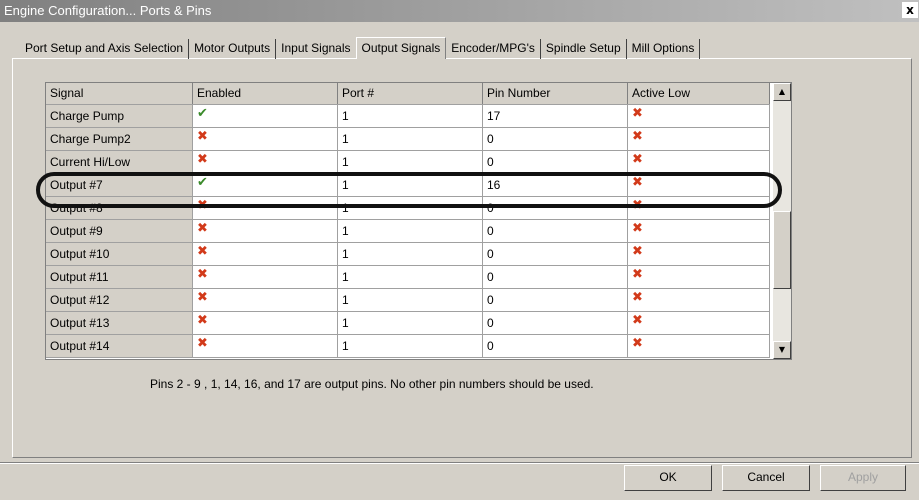 This screenshot has width=919, height=500. What do you see at coordinates (555, 93) in the screenshot?
I see `column-header-pin: Pin Number` at bounding box center [555, 93].